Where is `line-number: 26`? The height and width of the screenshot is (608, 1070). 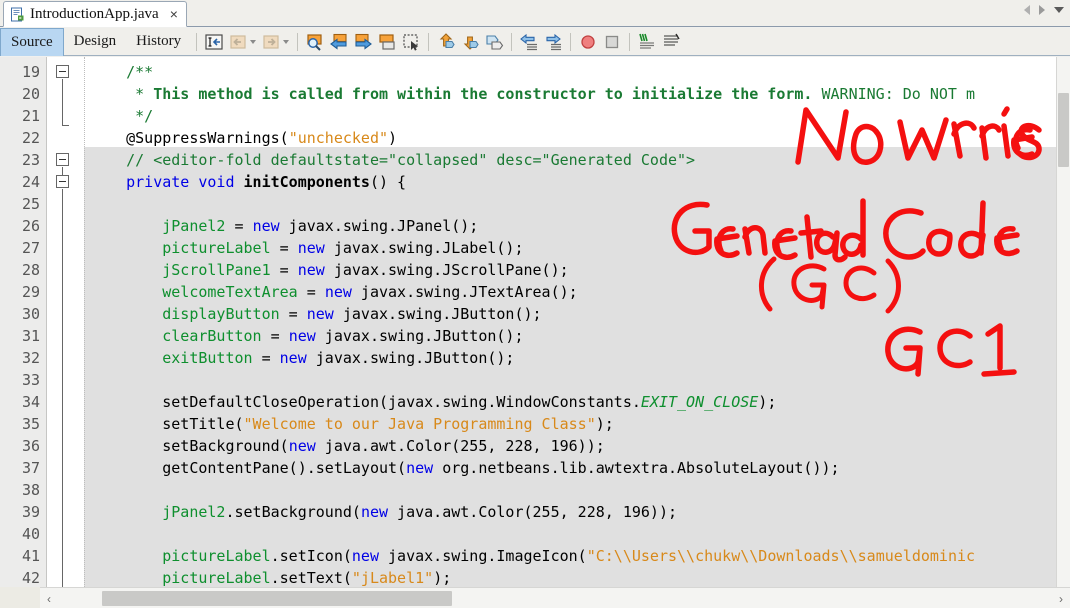 line-number: 26 is located at coordinates (30, 226).